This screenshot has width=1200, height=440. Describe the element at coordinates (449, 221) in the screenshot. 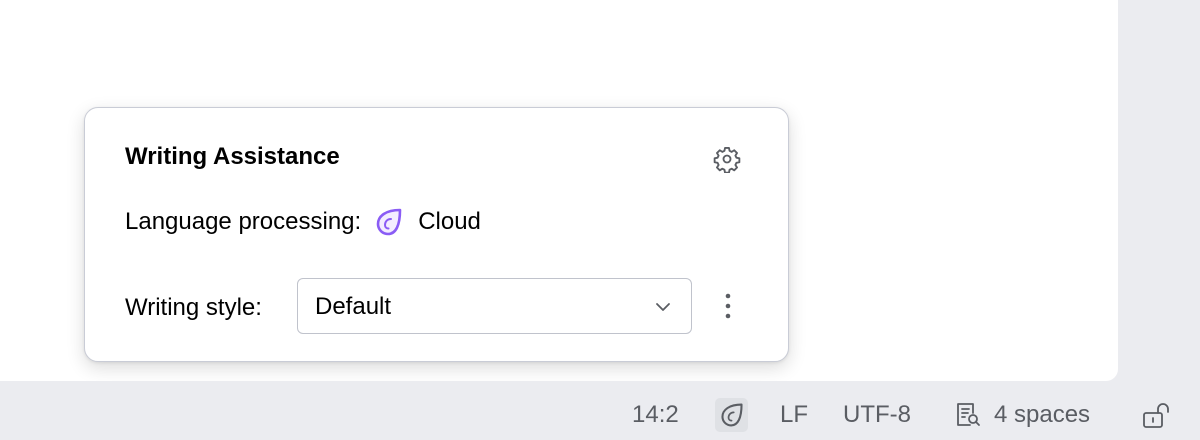

I see `language-processing-value: Cloud` at that location.